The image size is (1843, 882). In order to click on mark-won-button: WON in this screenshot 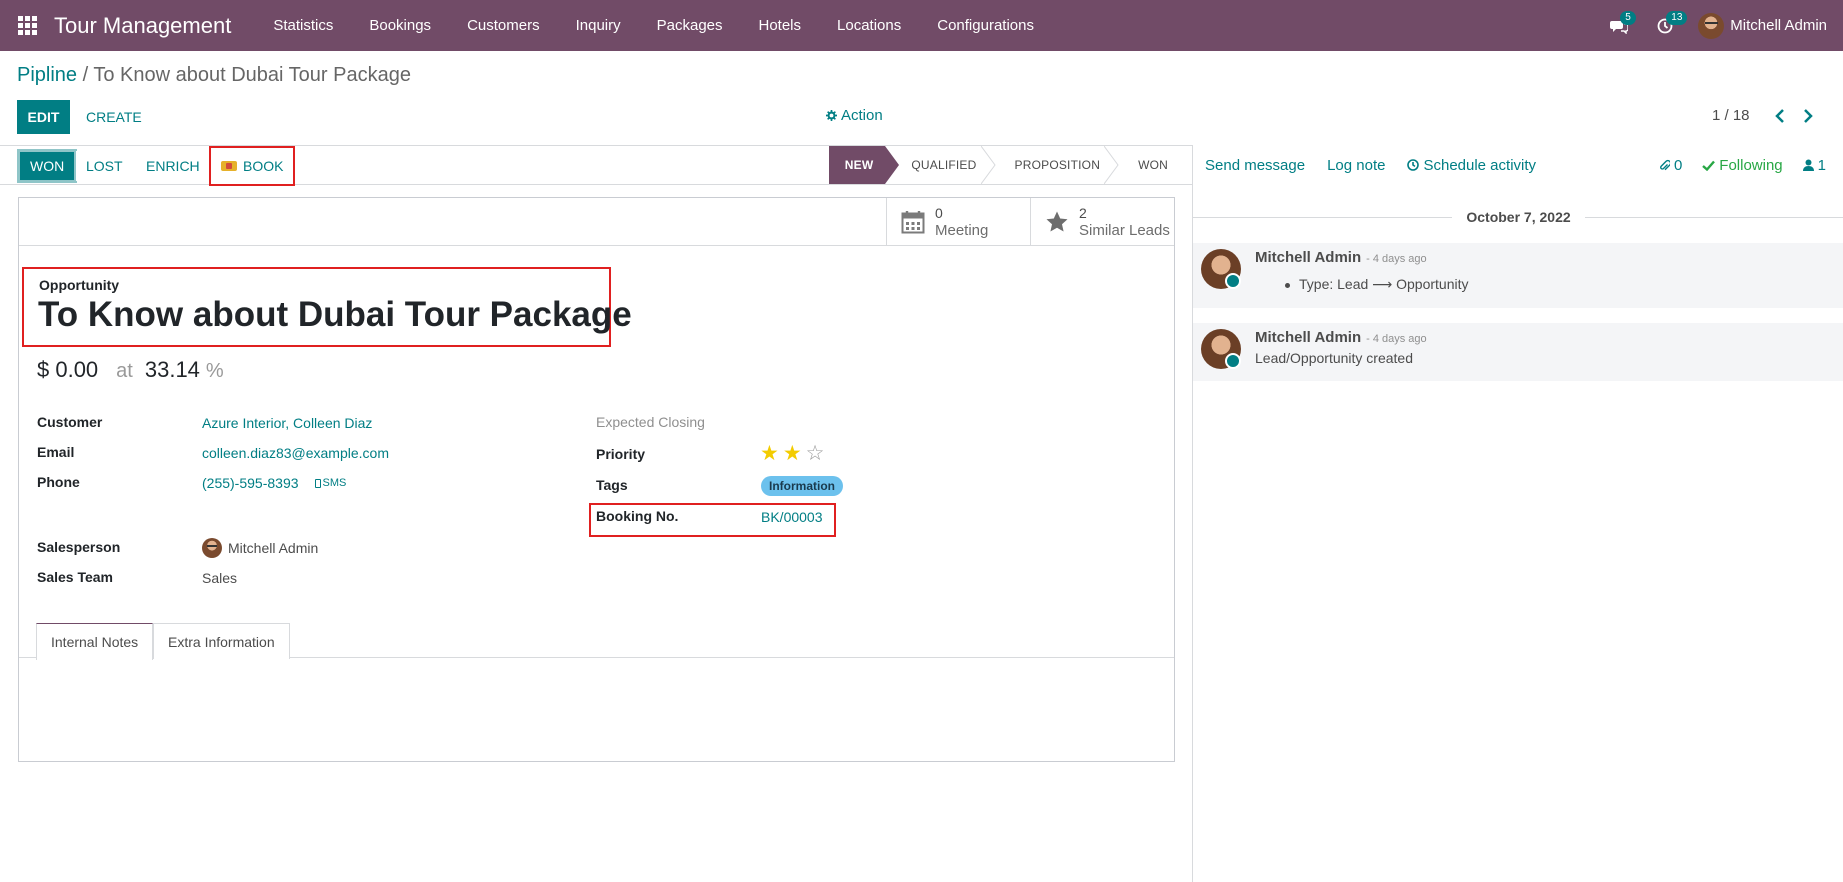, I will do `click(47, 166)`.